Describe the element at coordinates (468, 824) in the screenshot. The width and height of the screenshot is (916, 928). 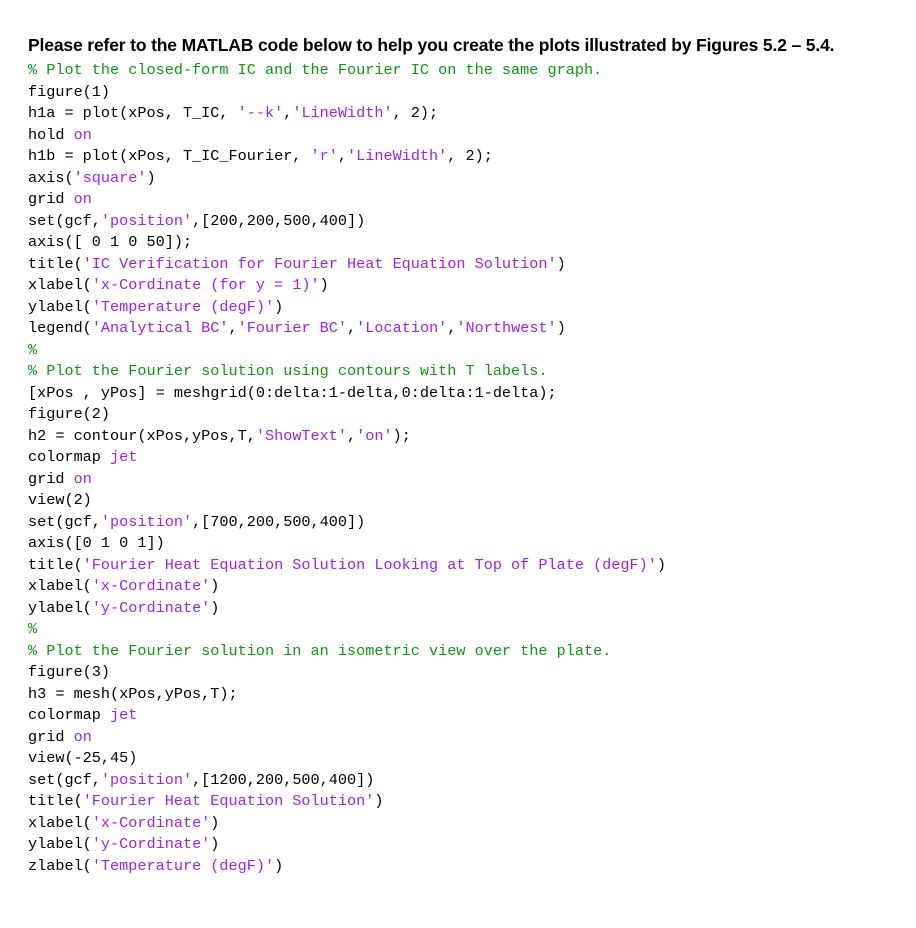
I see `code-line: xlabel('x-Cordinate')` at that location.